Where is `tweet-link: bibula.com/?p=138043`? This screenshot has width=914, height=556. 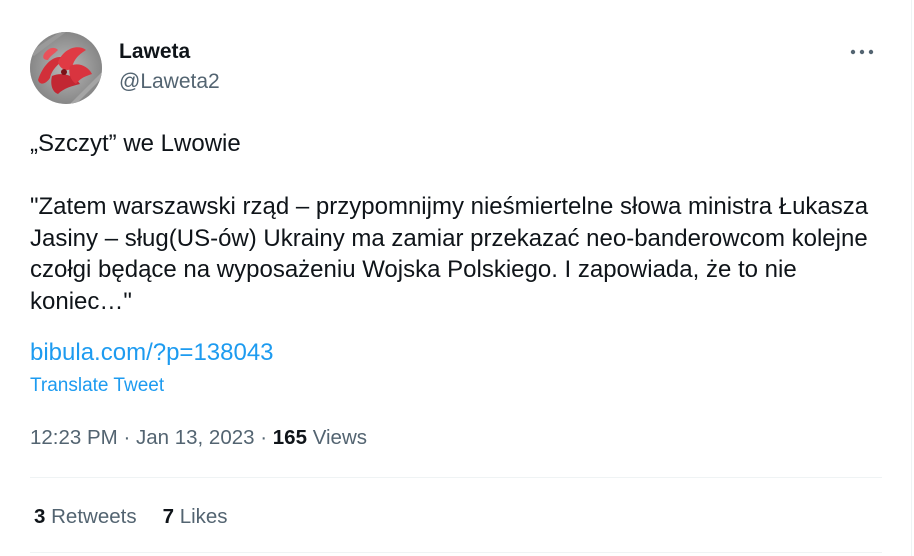
tweet-link: bibula.com/?p=138043 is located at coordinates (152, 352).